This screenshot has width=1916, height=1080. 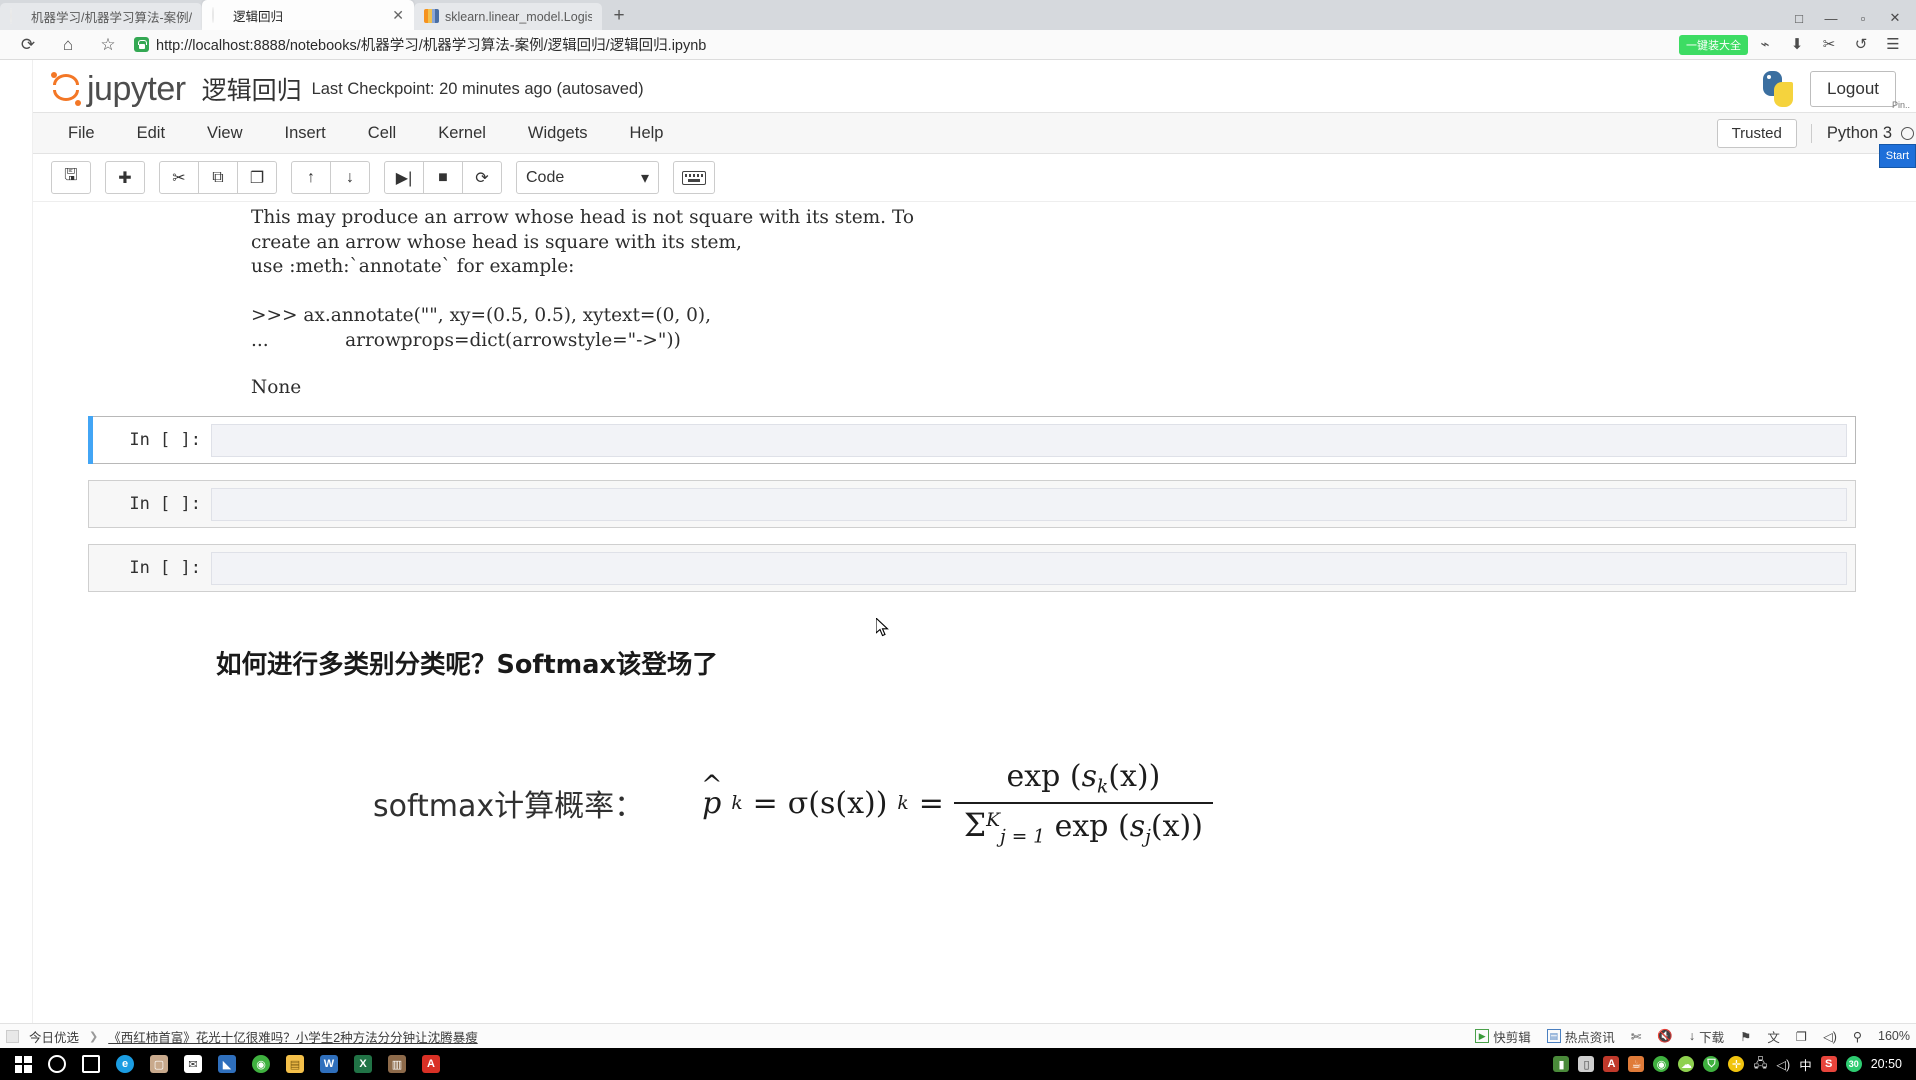 What do you see at coordinates (363, 1064) in the screenshot?
I see `excel-icon: X` at bounding box center [363, 1064].